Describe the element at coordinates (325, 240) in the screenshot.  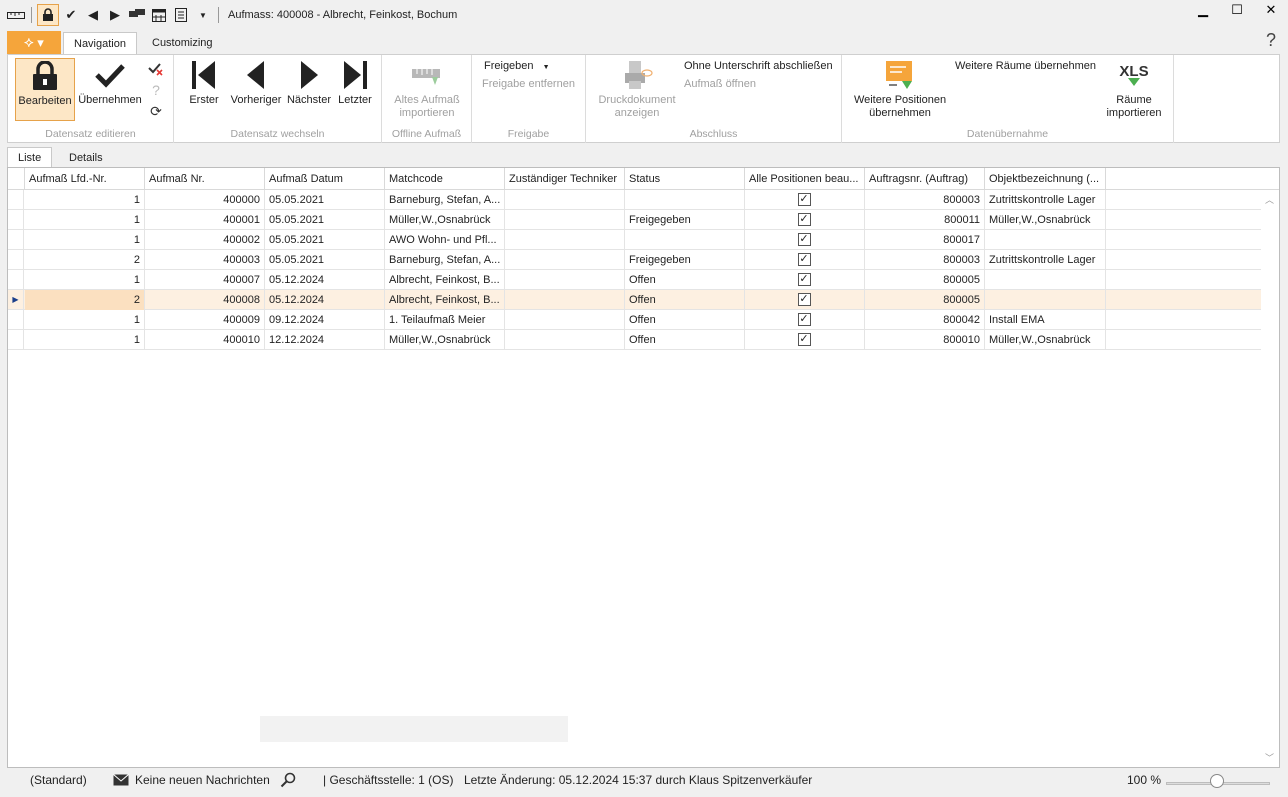
I see `table-cell-datum: 05.05.2021` at that location.